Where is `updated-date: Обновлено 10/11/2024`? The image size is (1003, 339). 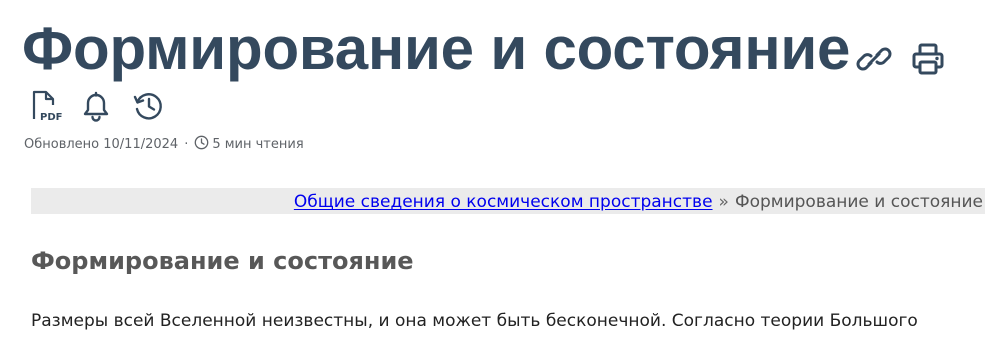
updated-date: Обновлено 10/11/2024 is located at coordinates (101, 144).